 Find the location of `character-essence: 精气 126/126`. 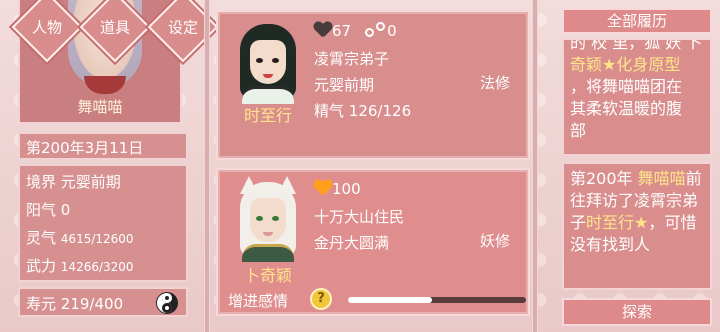

character-essence: 精气 126/126 is located at coordinates (363, 111).